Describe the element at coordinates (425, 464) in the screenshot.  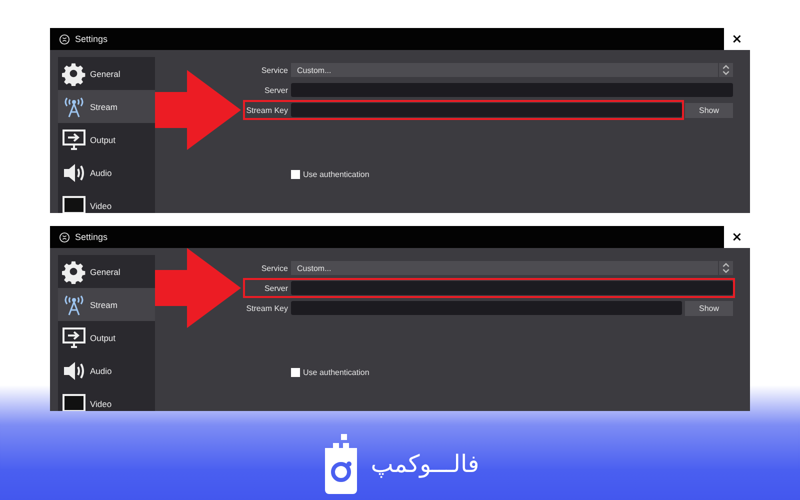
I see `brand-name: فالـــوکمپ` at that location.